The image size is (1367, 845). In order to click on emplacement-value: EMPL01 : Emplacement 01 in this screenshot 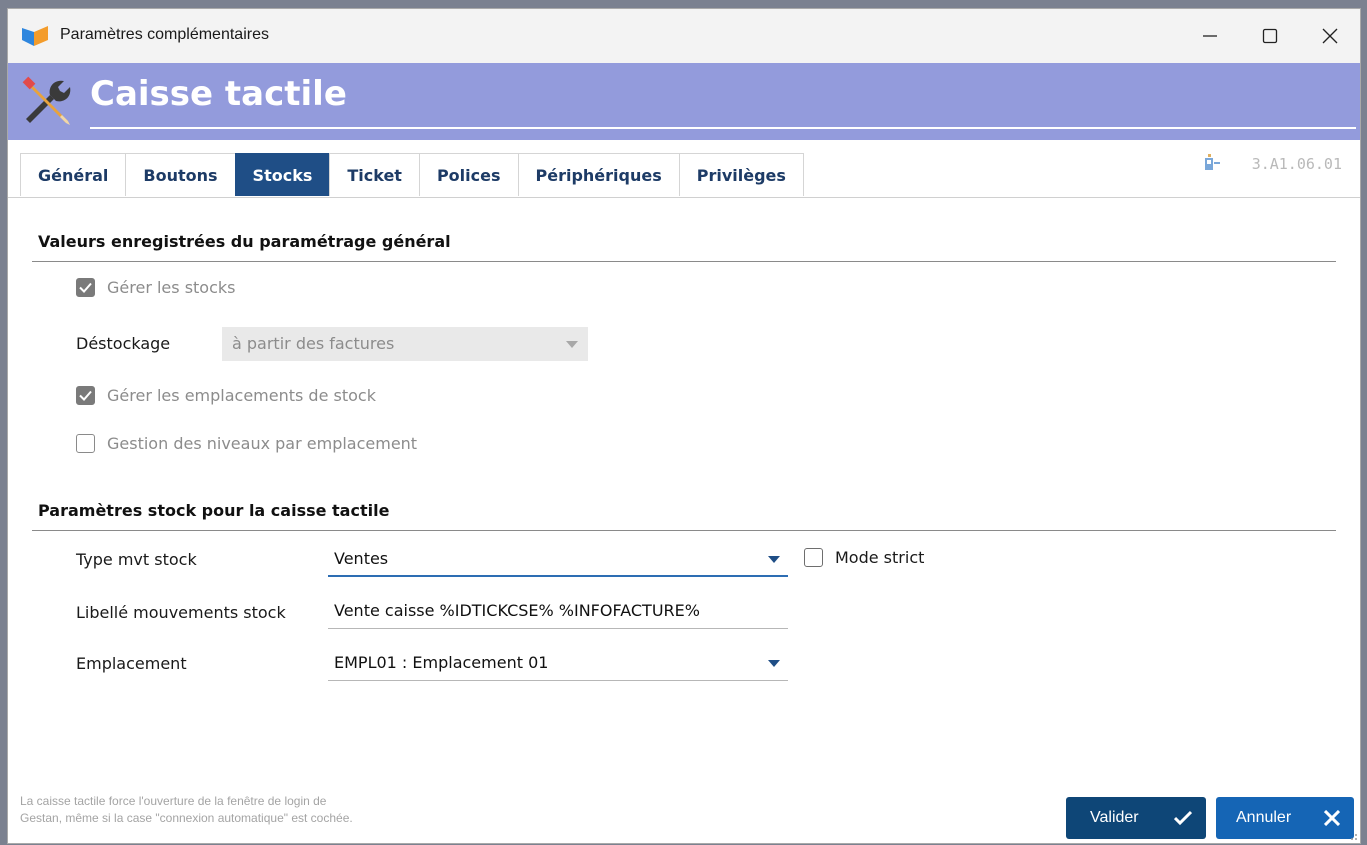, I will do `click(441, 662)`.